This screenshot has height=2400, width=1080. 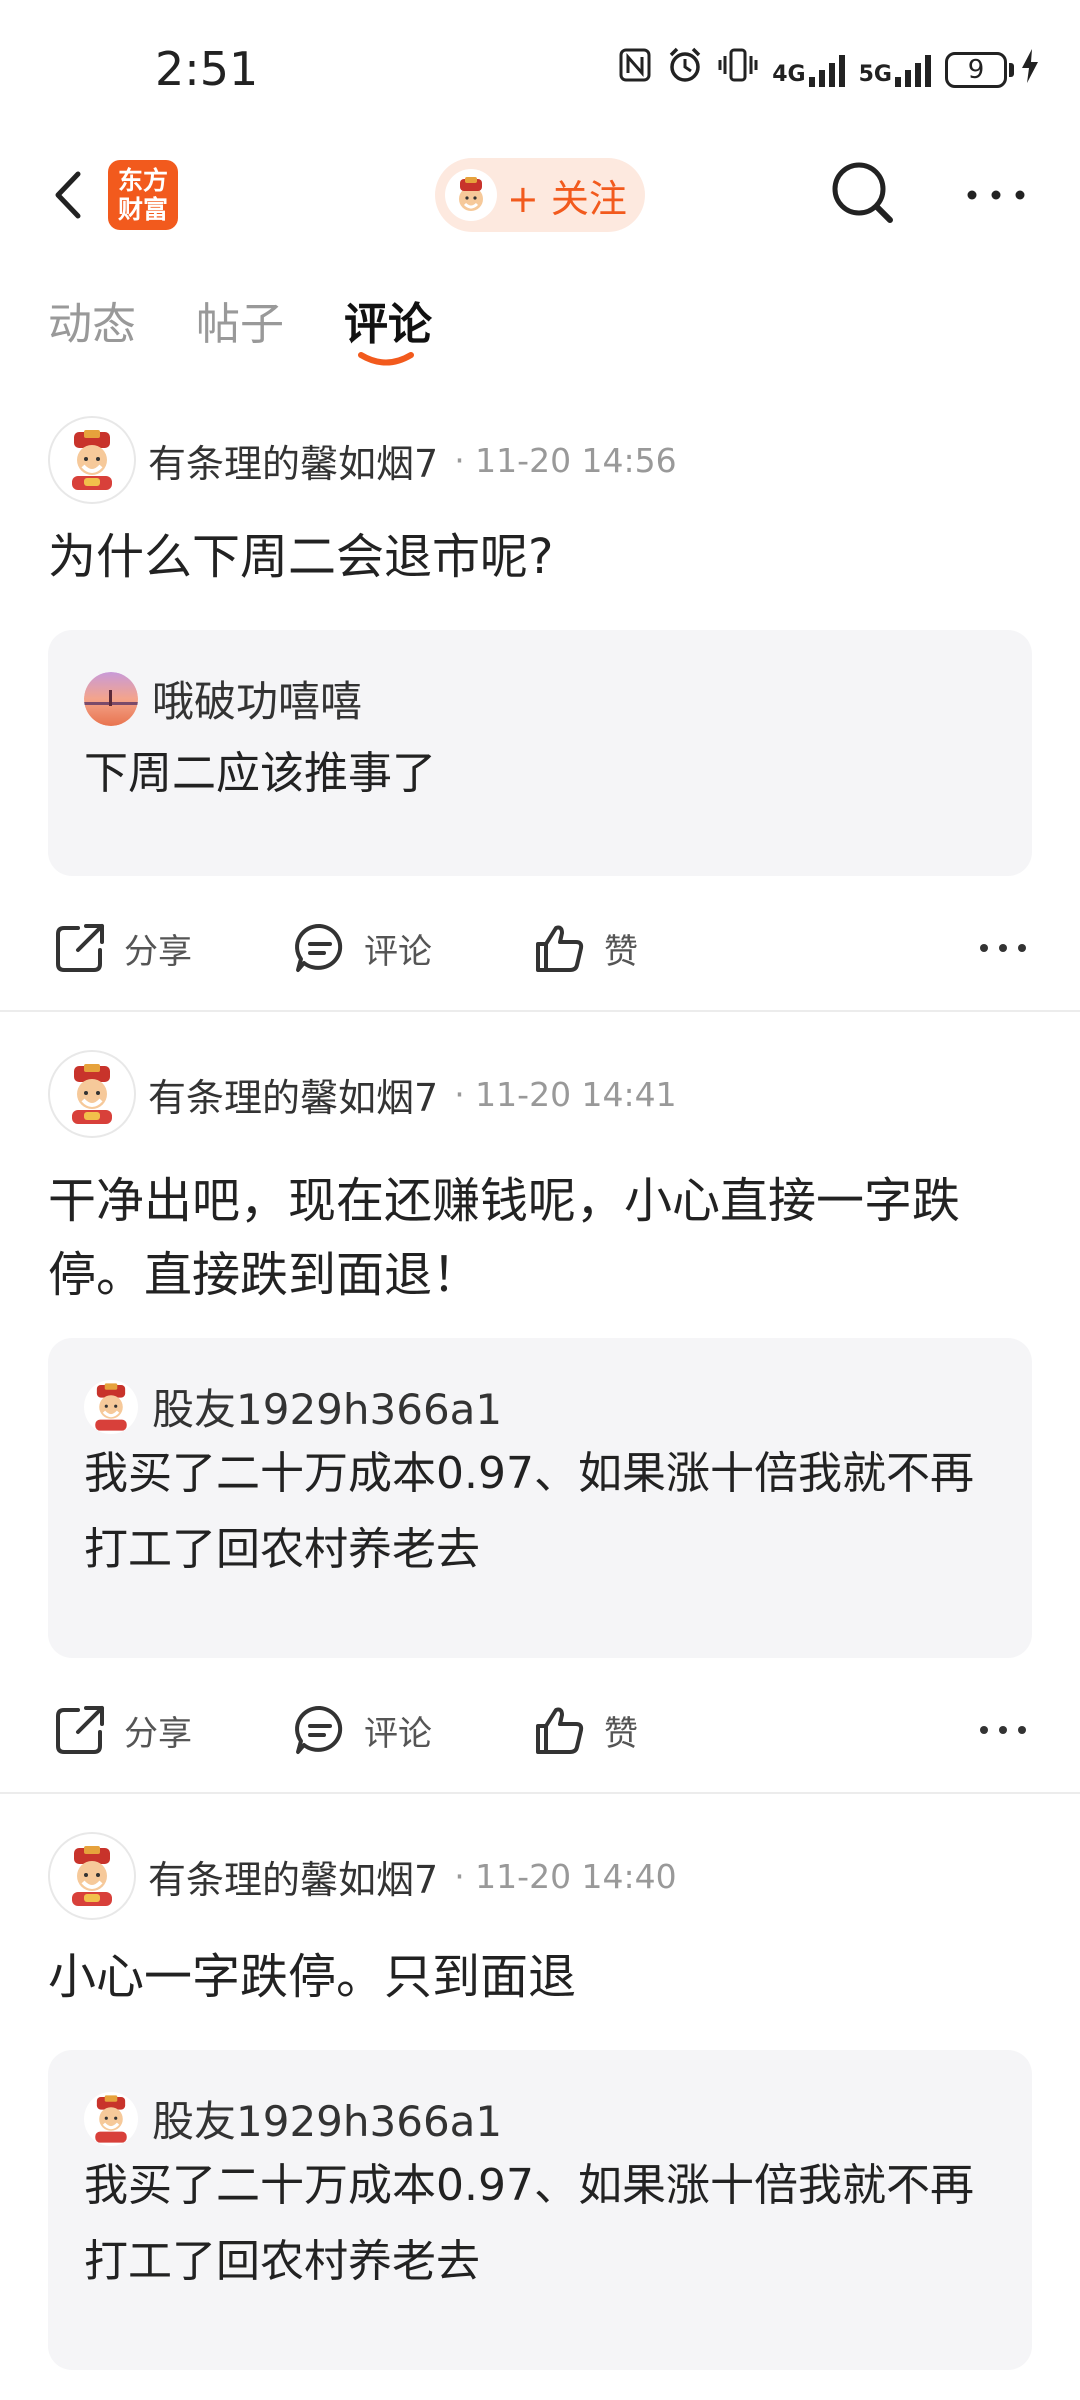 What do you see at coordinates (685, 69) in the screenshot?
I see `alarm-icon` at bounding box center [685, 69].